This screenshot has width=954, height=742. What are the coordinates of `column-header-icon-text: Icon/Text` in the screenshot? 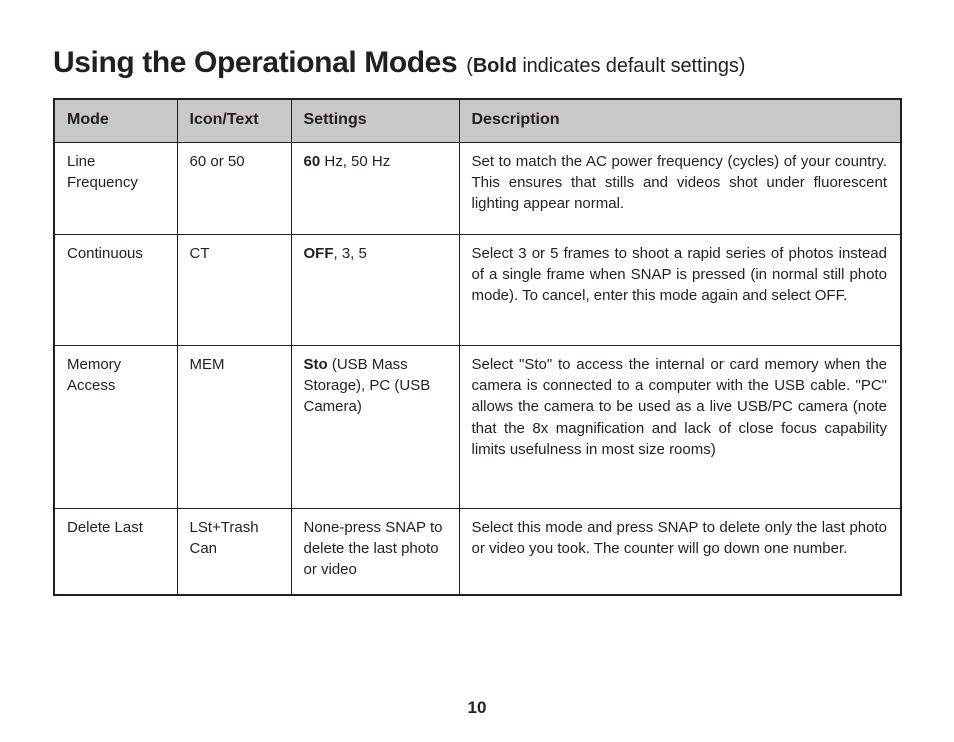 It's located at (234, 120).